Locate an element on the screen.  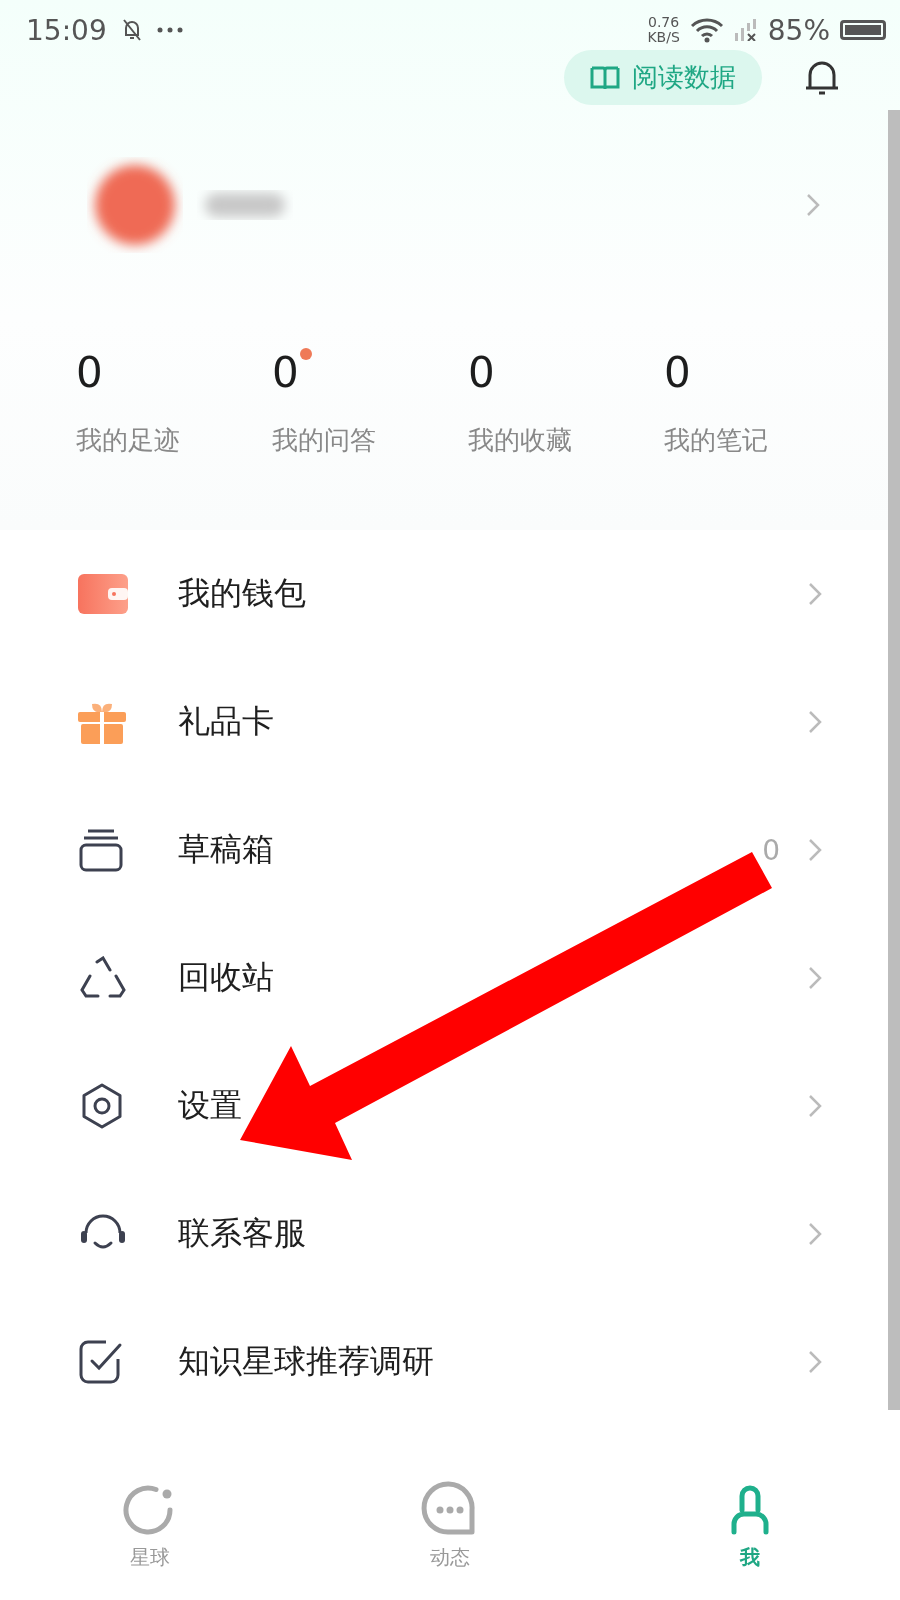
wifi-icon is located at coordinates (706, 30).